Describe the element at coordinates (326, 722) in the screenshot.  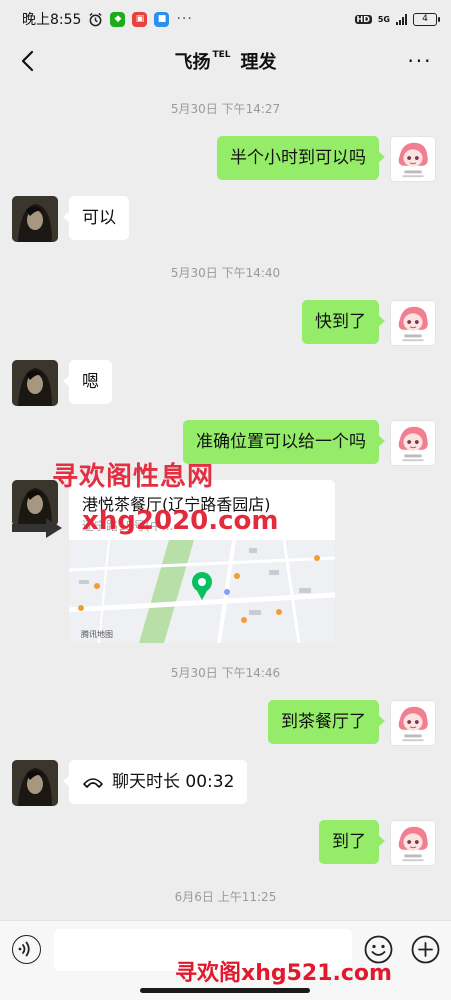
I see `message-bubble: 到茶餐厅了` at that location.